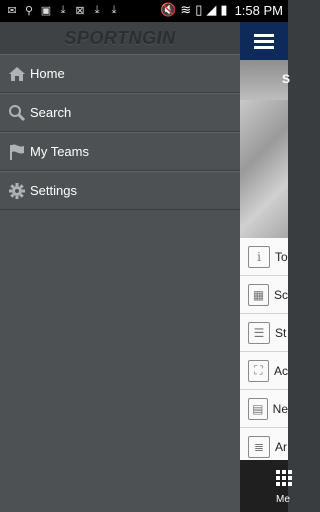  Describe the element at coordinates (259, 332) in the screenshot. I see `standings-icon: ☰` at that location.